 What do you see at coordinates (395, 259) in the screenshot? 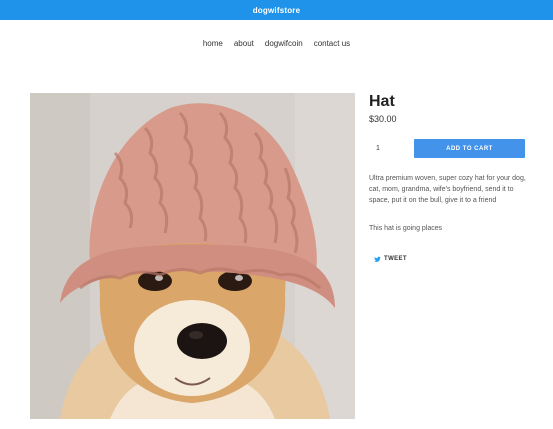
I see `tweet-label: TWEET` at bounding box center [395, 259].